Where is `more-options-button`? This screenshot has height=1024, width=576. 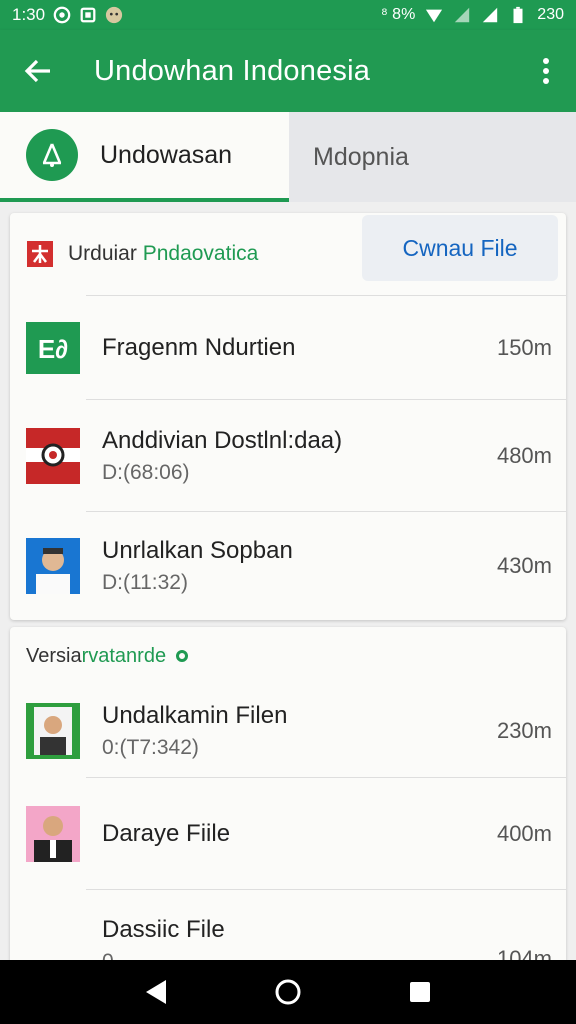 more-options-button is located at coordinates (546, 71).